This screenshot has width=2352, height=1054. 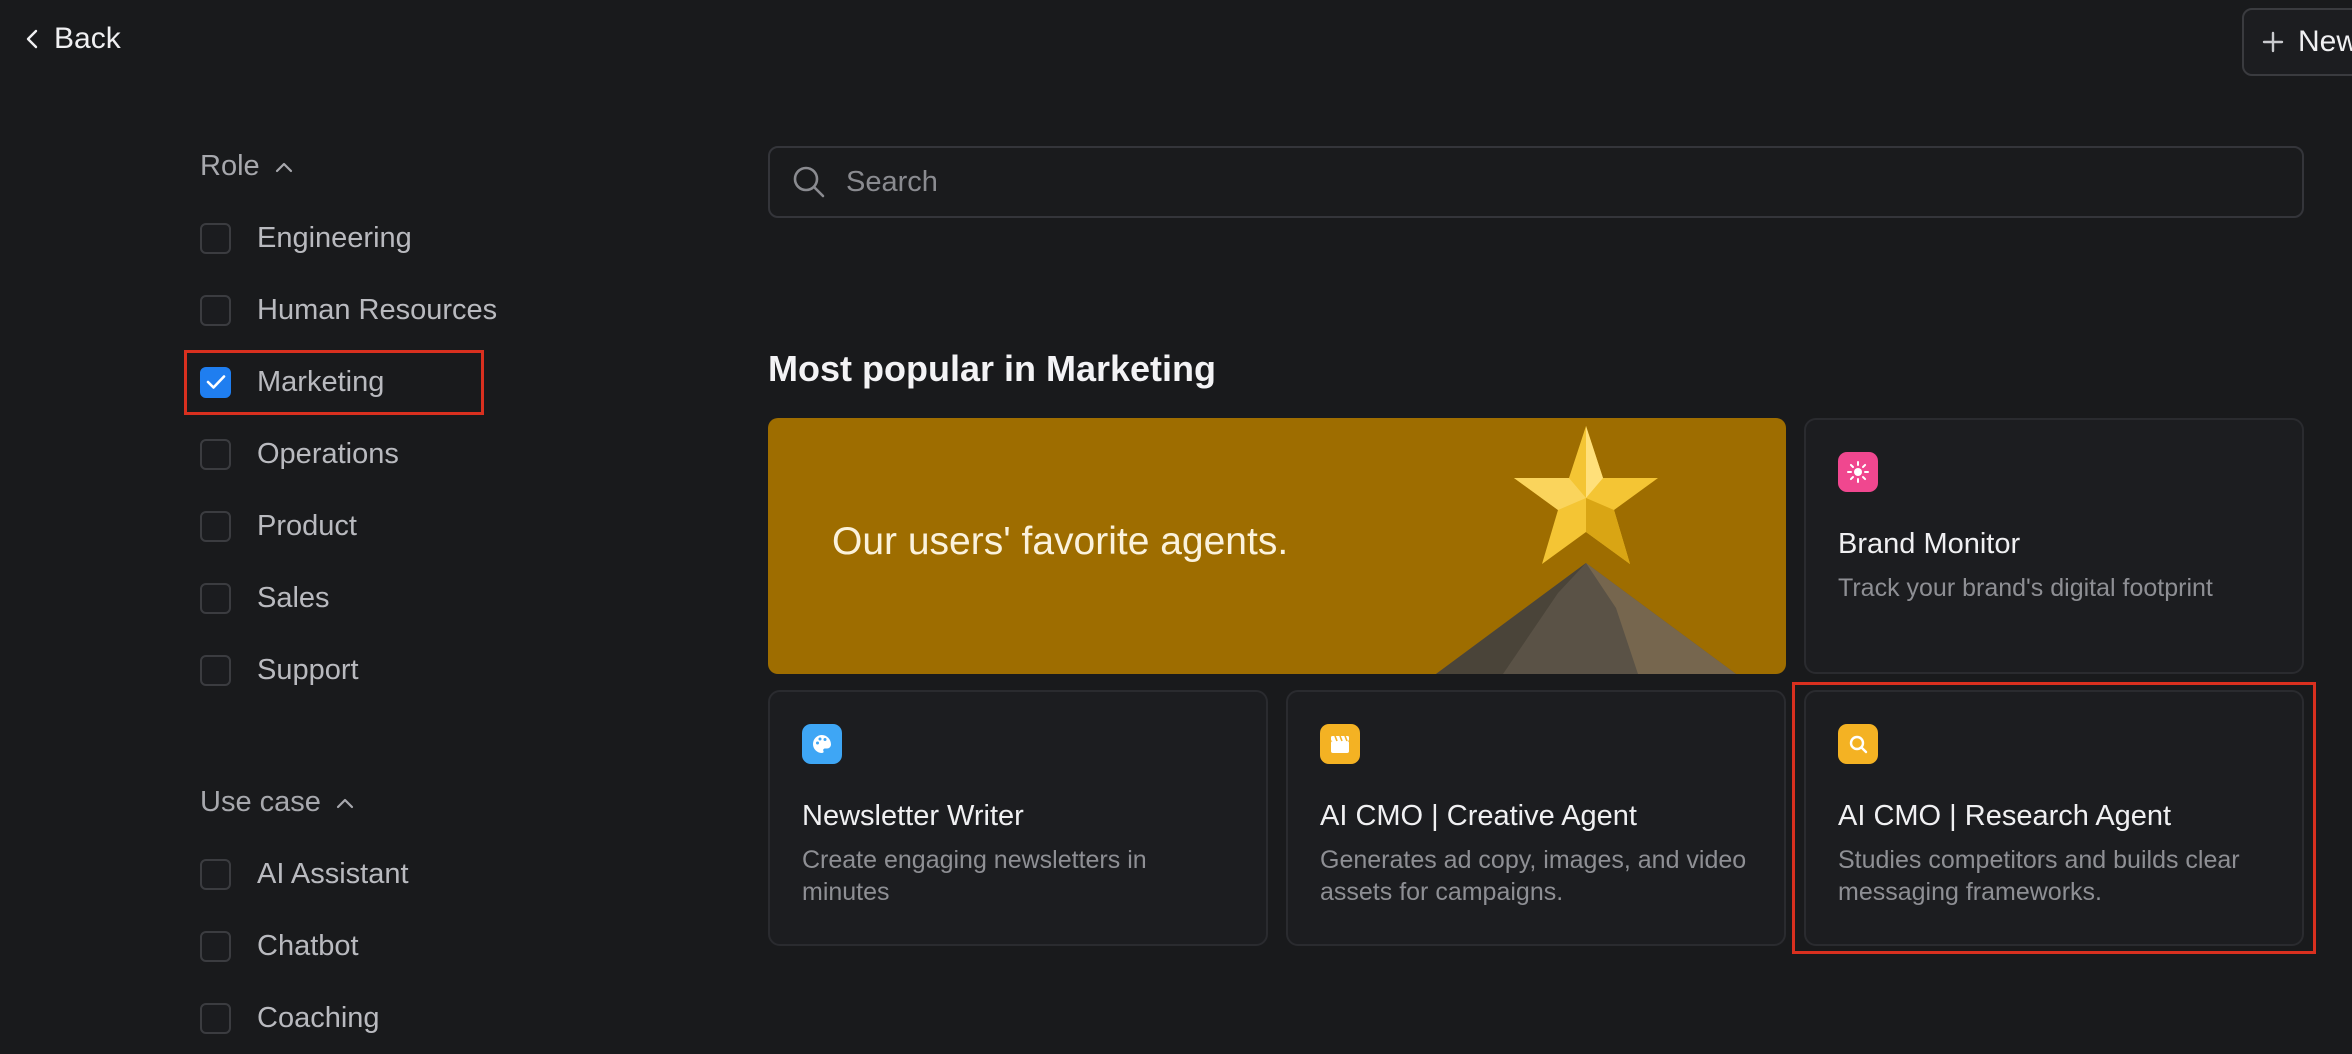 I want to click on magnifier-icon, so click(x=1858, y=744).